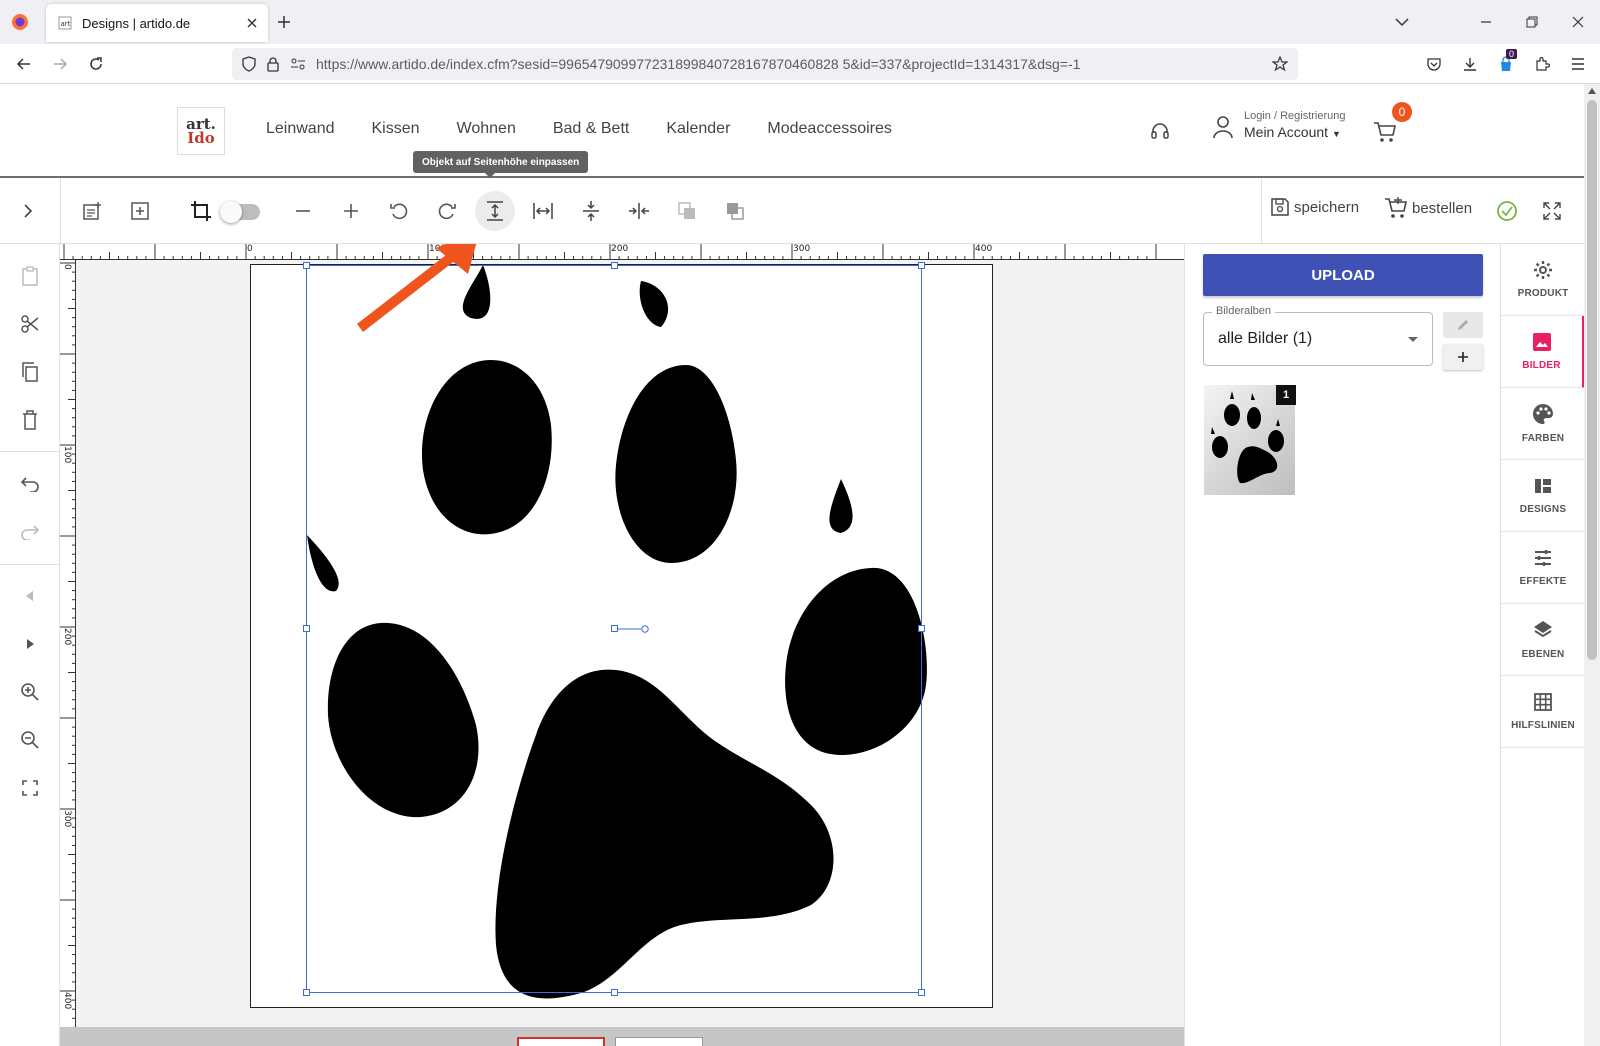  I want to click on lock-icon, so click(273, 64).